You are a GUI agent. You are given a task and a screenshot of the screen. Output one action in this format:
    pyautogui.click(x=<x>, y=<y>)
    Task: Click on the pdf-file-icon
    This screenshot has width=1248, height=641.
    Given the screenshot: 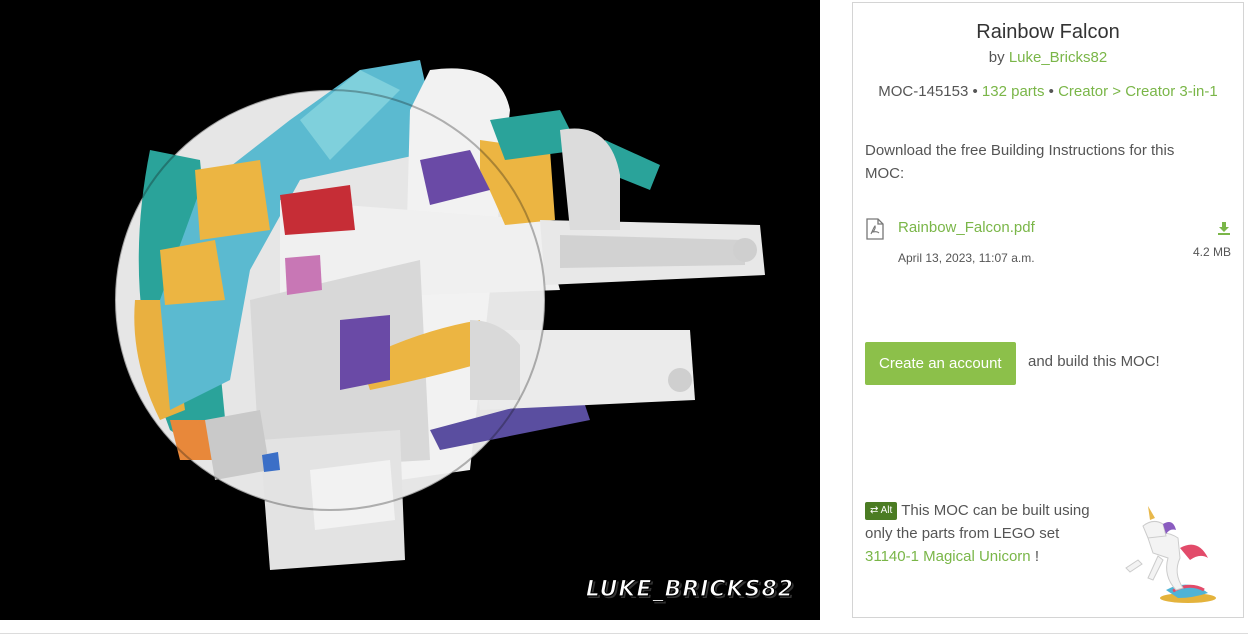 What is the action you would take?
    pyautogui.click(x=875, y=231)
    